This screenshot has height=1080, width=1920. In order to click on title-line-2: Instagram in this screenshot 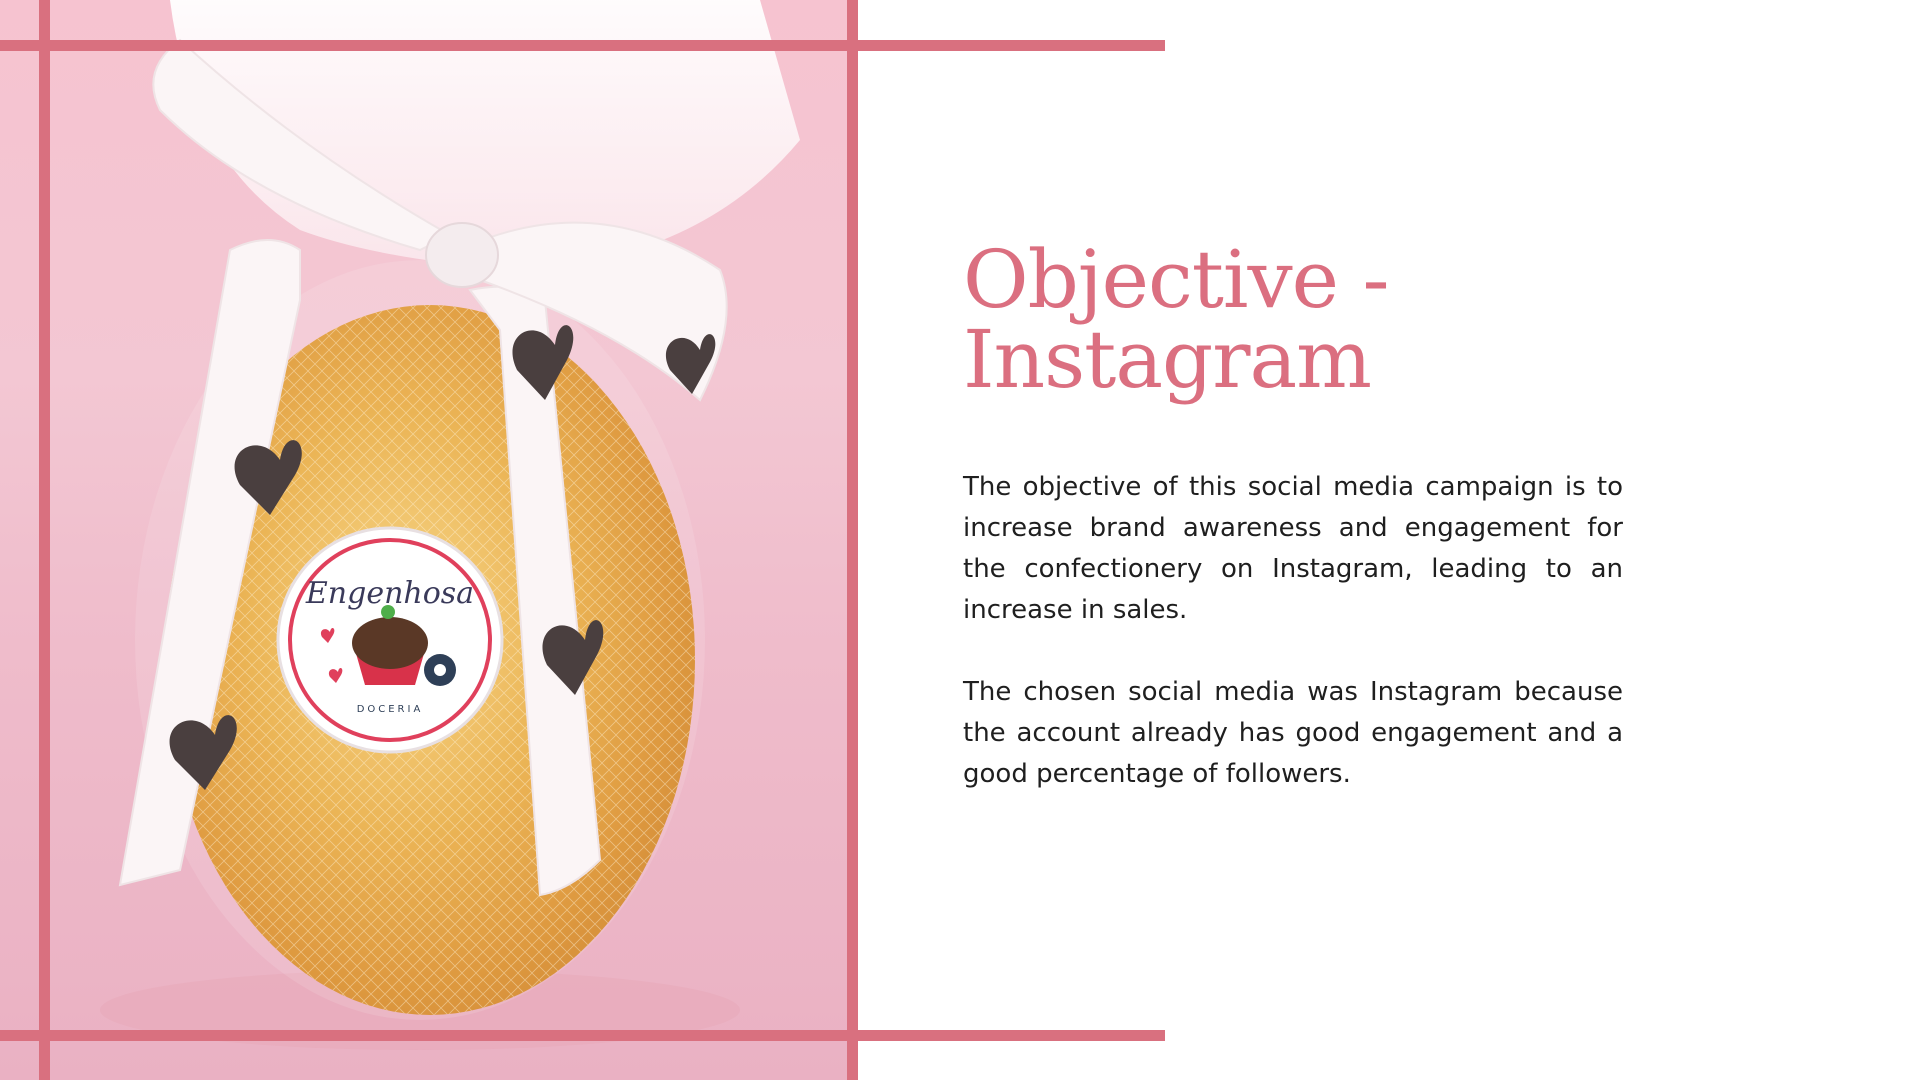, I will do `click(1167, 359)`.